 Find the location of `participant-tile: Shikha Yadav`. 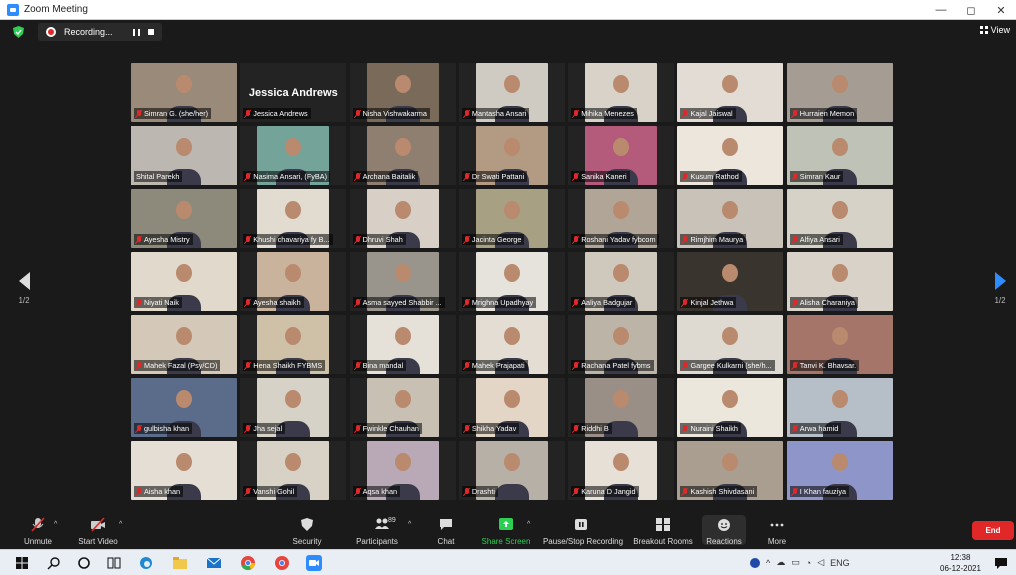

participant-tile: Shikha Yadav is located at coordinates (511, 407).